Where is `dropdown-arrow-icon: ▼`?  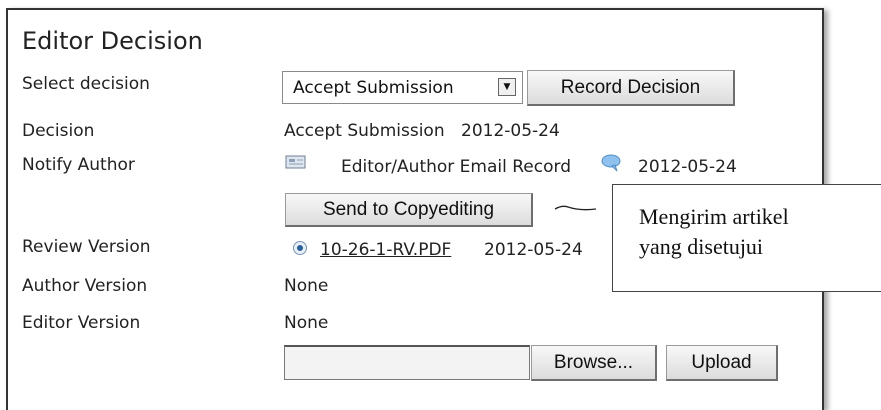
dropdown-arrow-icon: ▼ is located at coordinates (507, 87).